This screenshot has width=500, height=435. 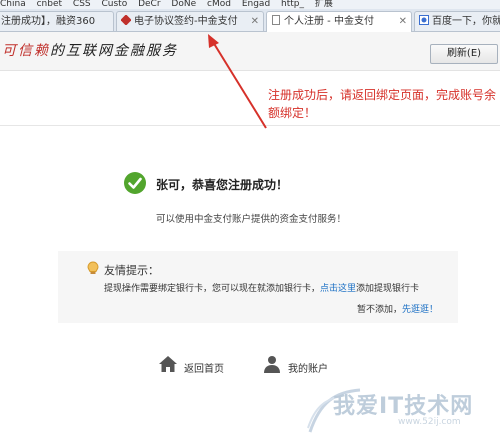 What do you see at coordinates (204, 369) in the screenshot?
I see `home-link-label: 返回首页` at bounding box center [204, 369].